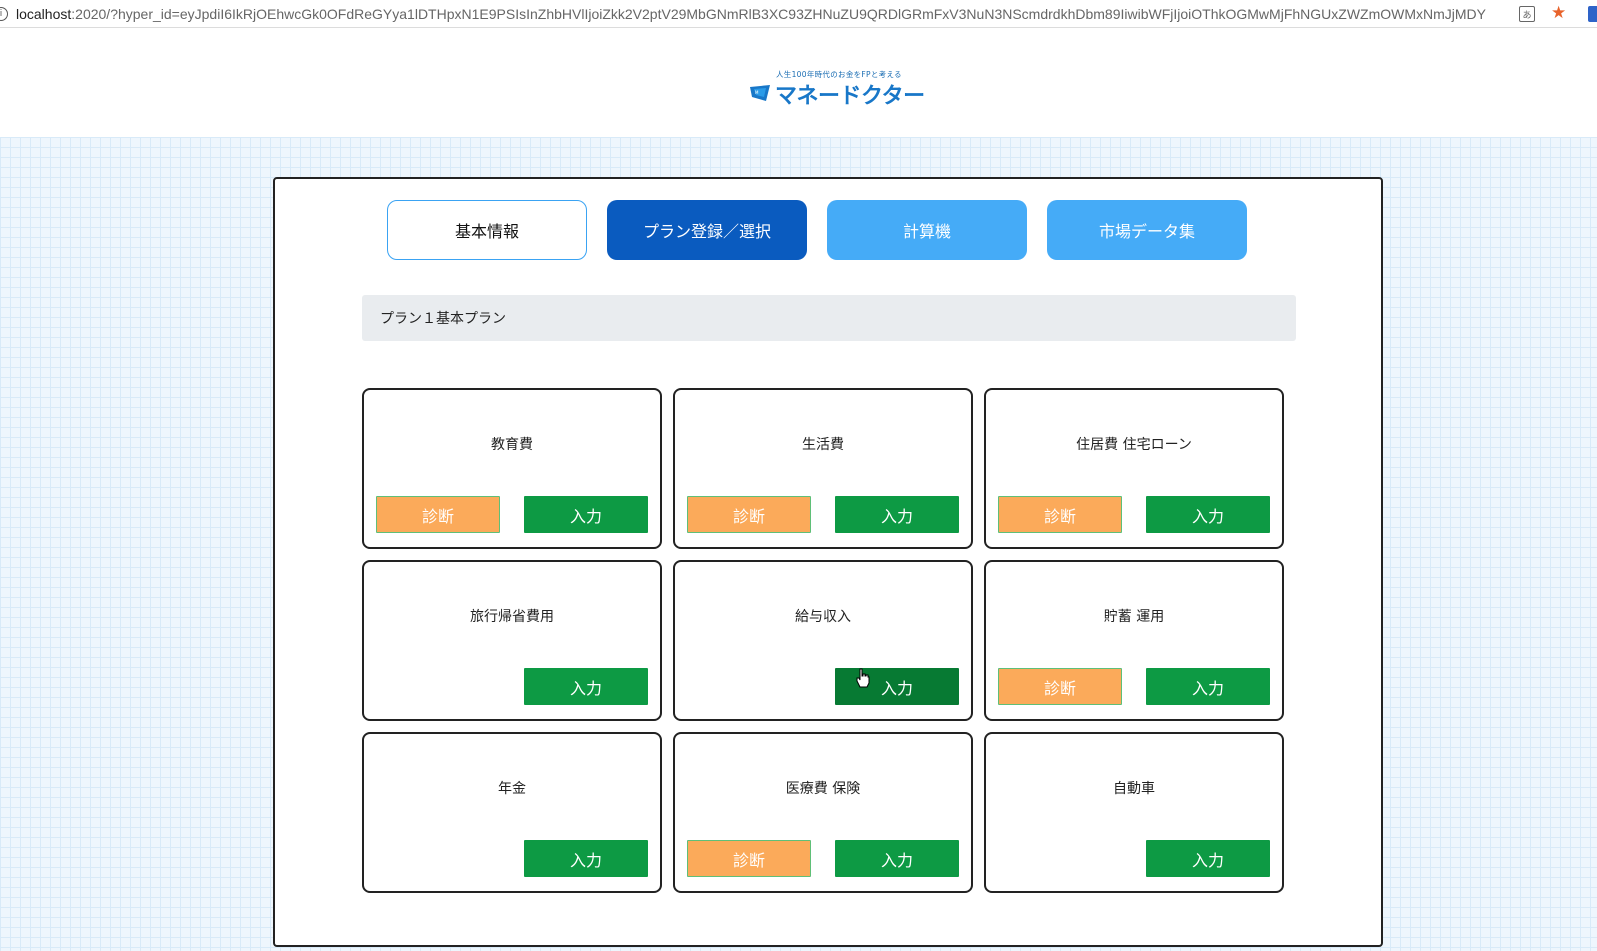 Image resolution: width=1597 pixels, height=951 pixels. What do you see at coordinates (823, 640) in the screenshot?
I see `card-salary: 給与収入 入力` at bounding box center [823, 640].